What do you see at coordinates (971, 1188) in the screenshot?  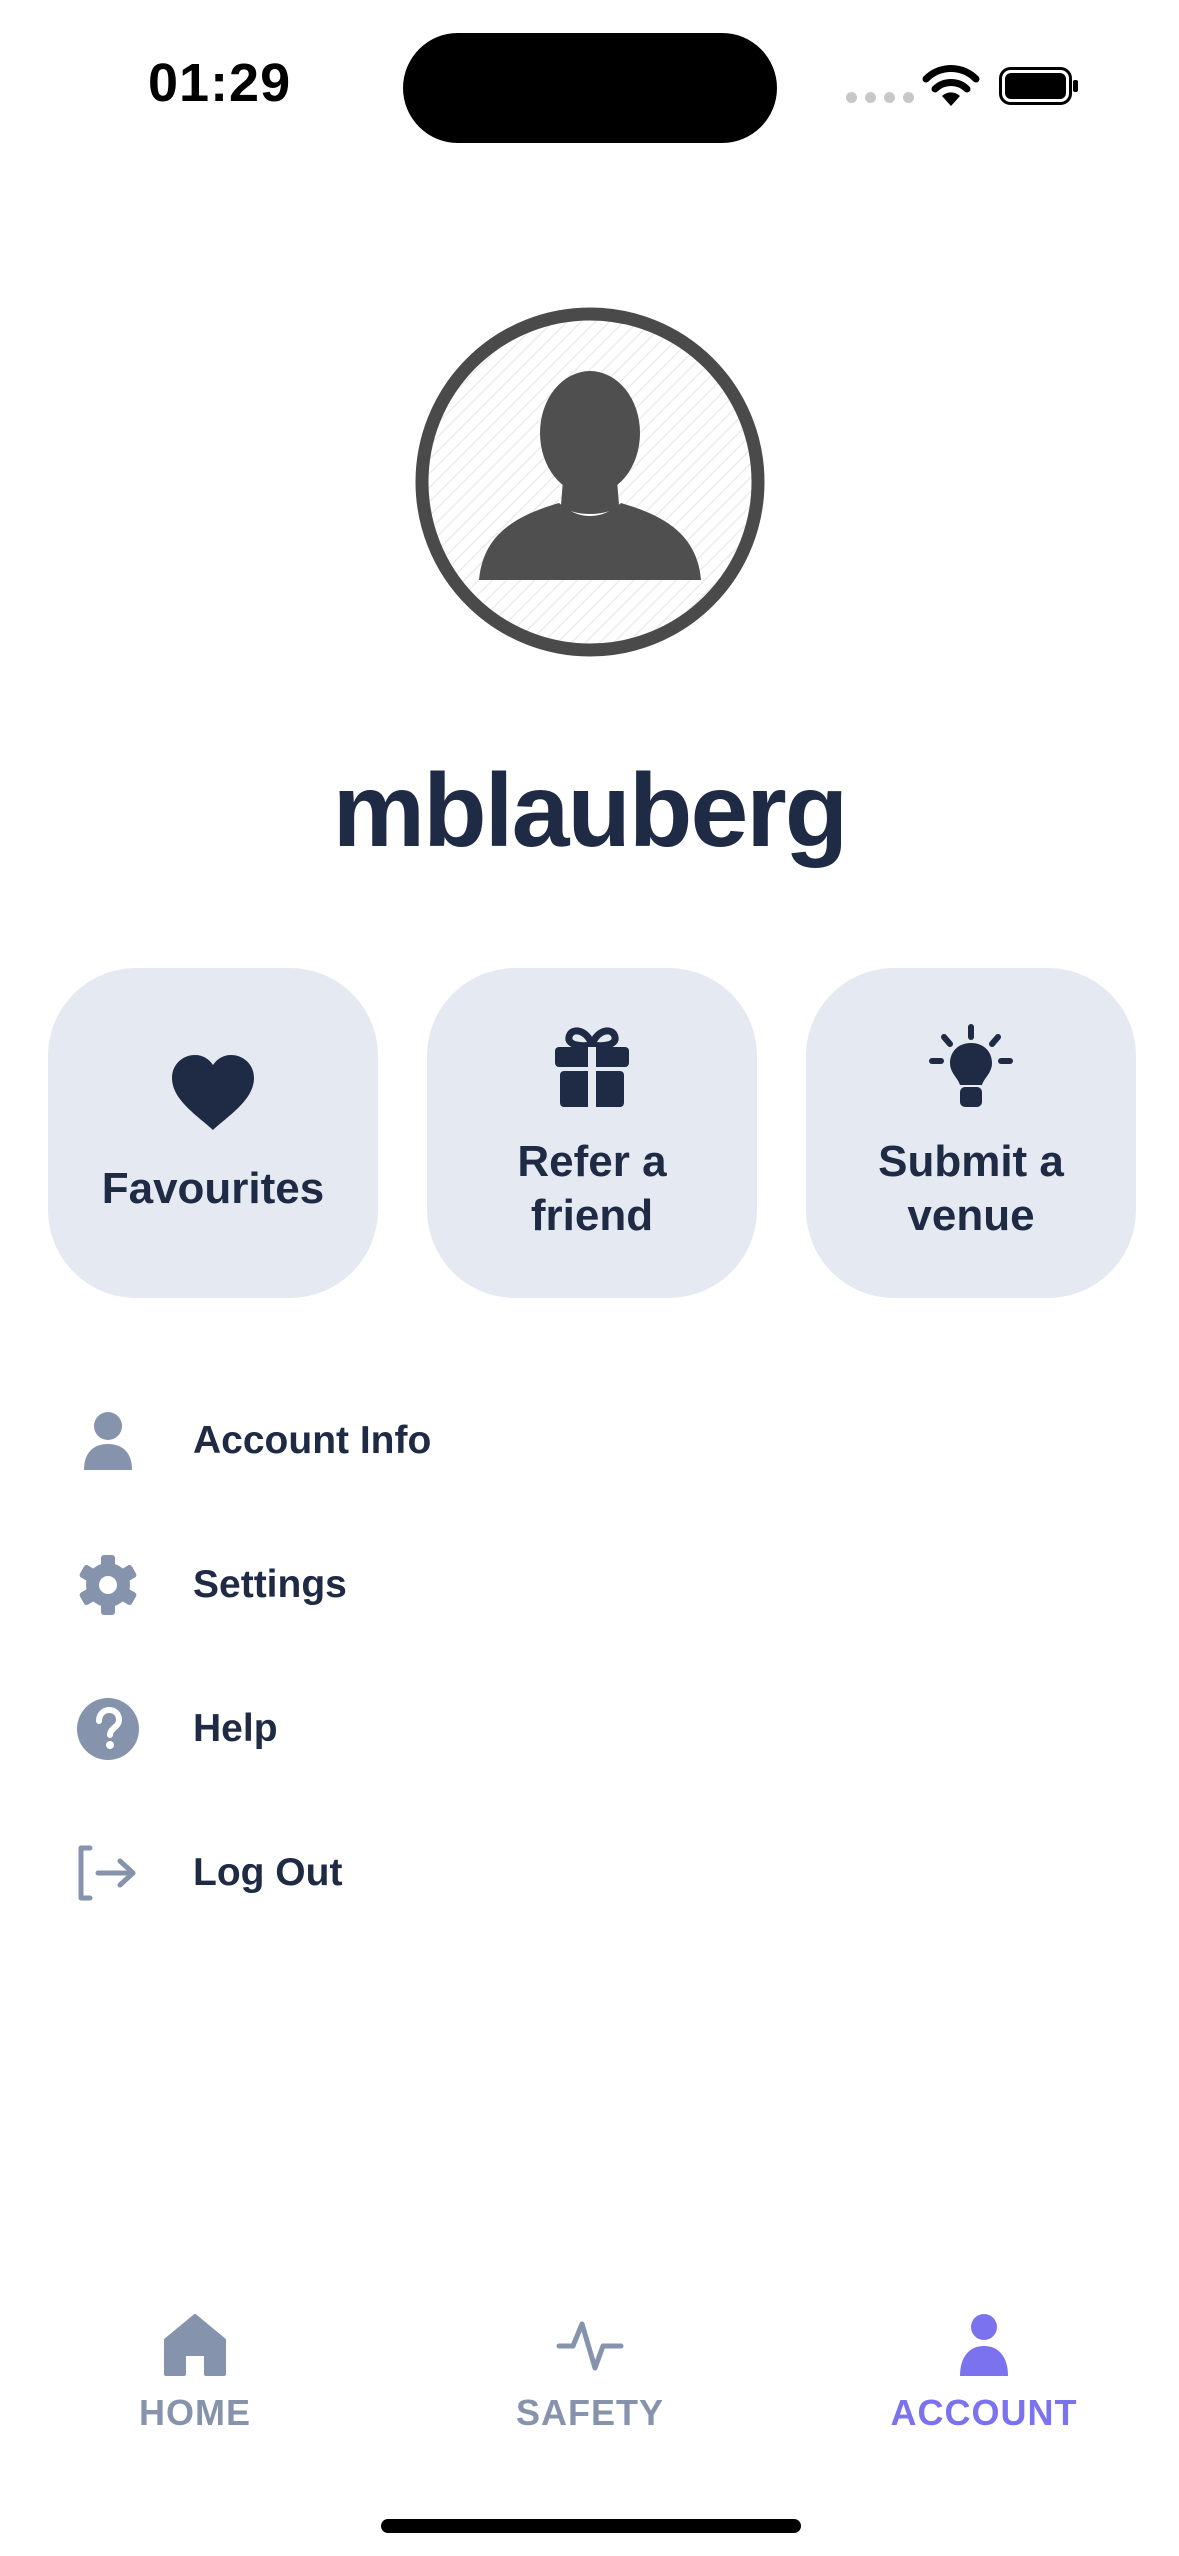 I see `submit-a-venue-label: Submit a venue` at bounding box center [971, 1188].